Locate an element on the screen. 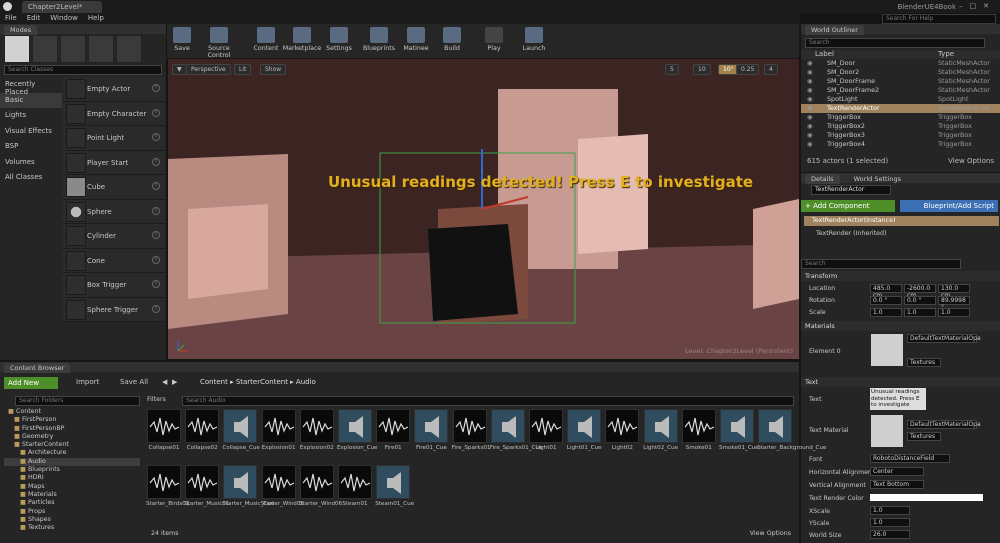 The height and width of the screenshot is (543, 1000). world-size-field: 26.0 is located at coordinates (890, 534).